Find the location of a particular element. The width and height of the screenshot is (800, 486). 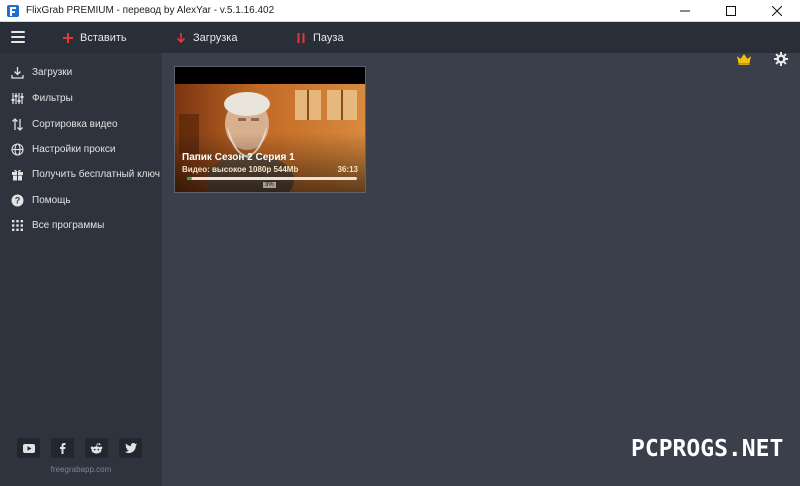

reddit-icon is located at coordinates (96, 448).